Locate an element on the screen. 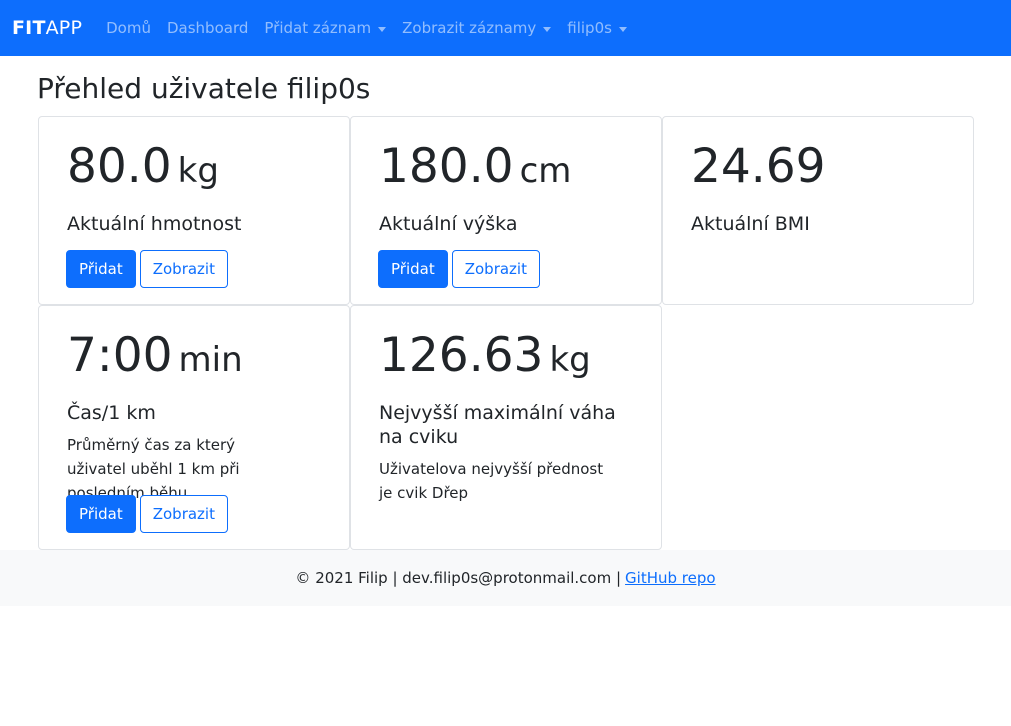  weight-card: 80.0 kg Aktuální hmotnost Přidat Zobrazit is located at coordinates (194, 210).